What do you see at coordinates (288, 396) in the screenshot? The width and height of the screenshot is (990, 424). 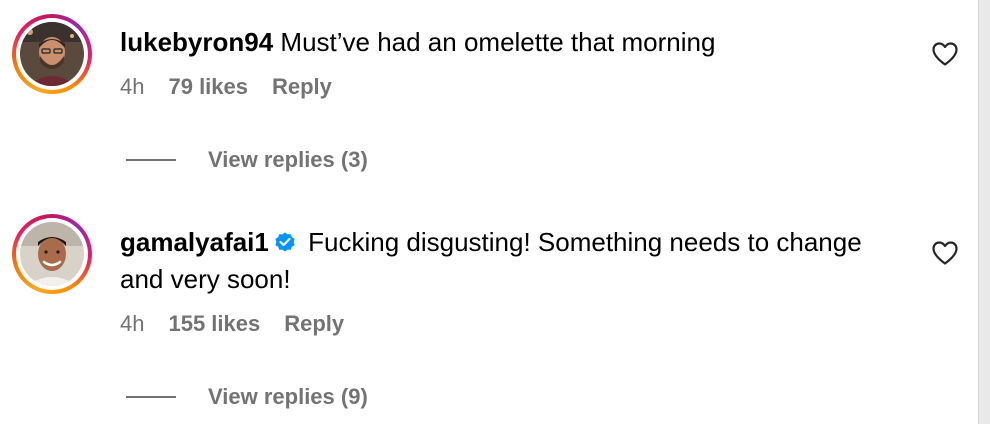 I see `view-replies-label: View replies (9)` at bounding box center [288, 396].